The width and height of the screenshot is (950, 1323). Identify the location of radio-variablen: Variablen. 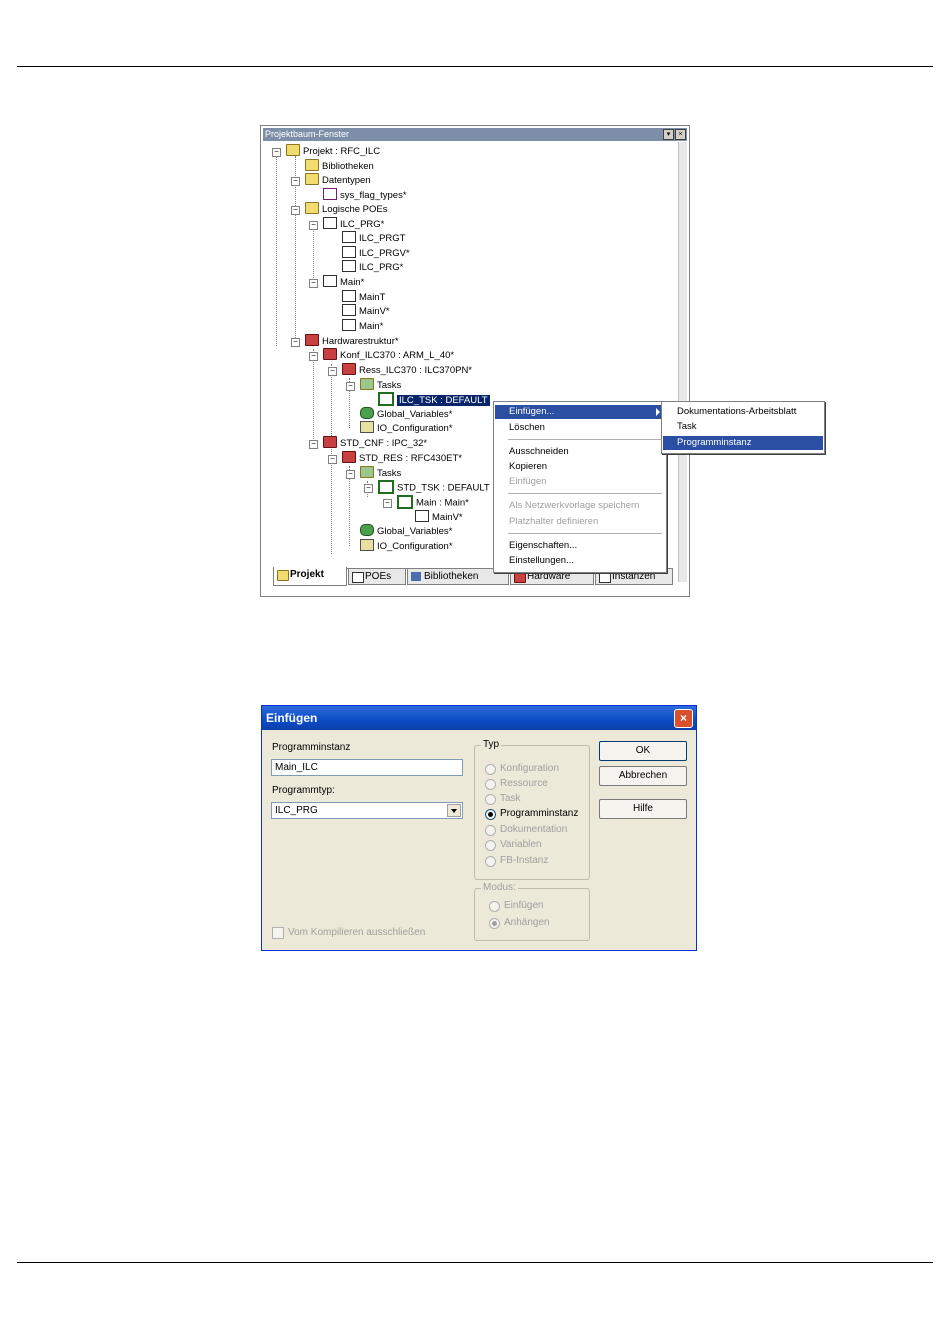
(513, 845).